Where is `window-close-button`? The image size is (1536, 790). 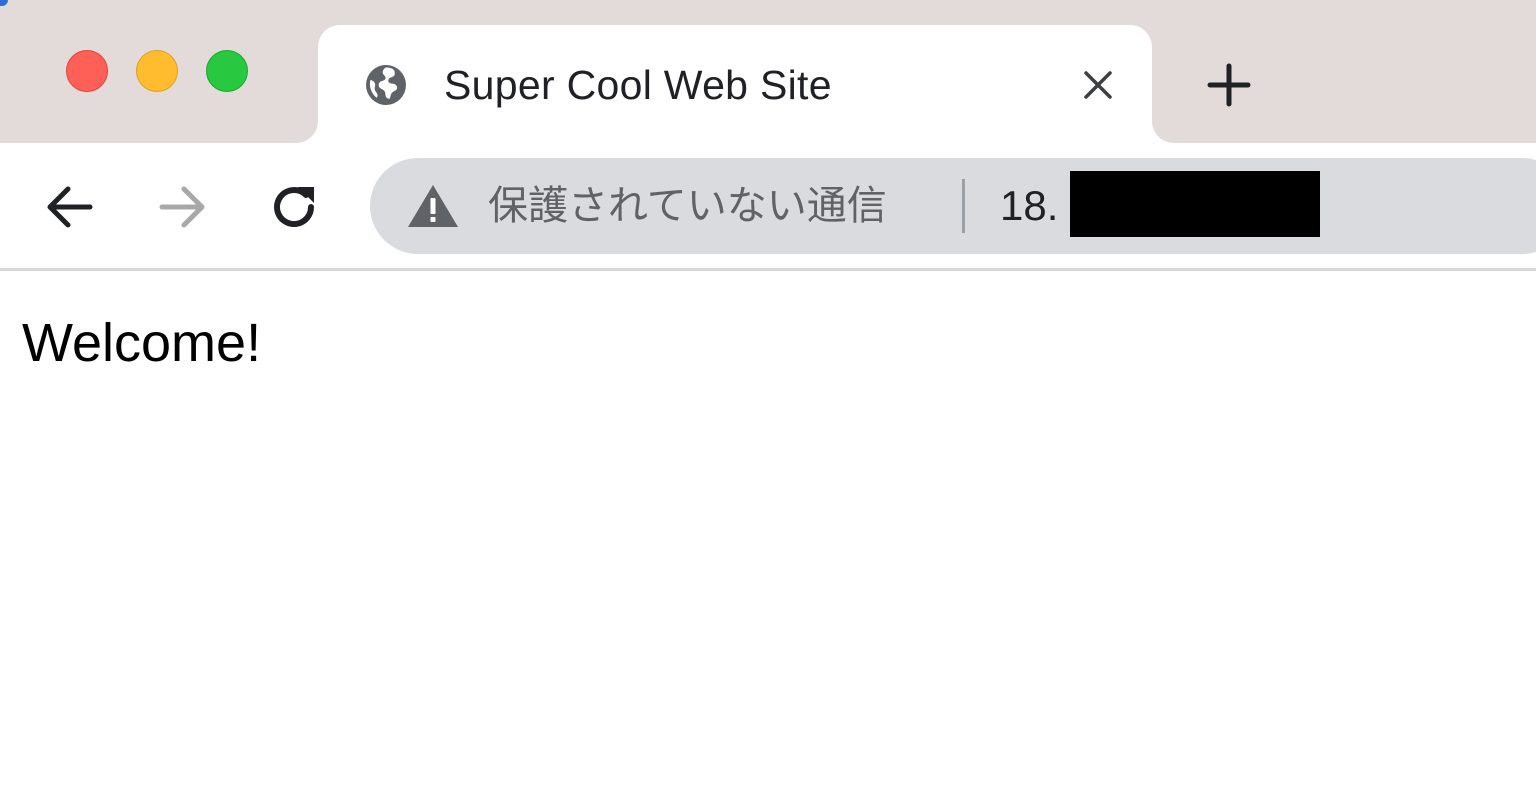 window-close-button is located at coordinates (87, 71).